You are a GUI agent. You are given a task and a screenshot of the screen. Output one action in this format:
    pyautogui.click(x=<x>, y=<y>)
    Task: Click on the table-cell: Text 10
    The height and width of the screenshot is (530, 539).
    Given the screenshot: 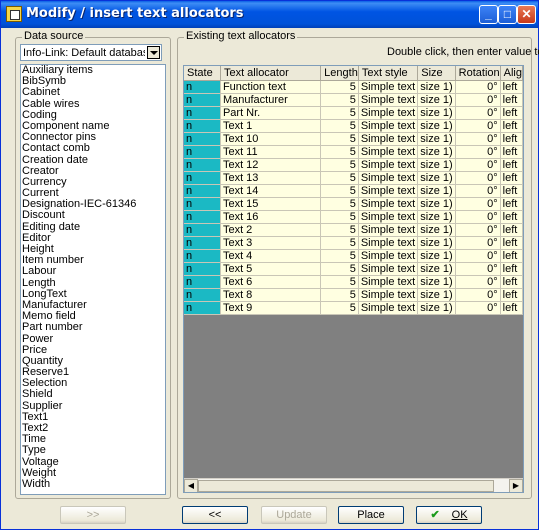 What is the action you would take?
    pyautogui.click(x=271, y=139)
    